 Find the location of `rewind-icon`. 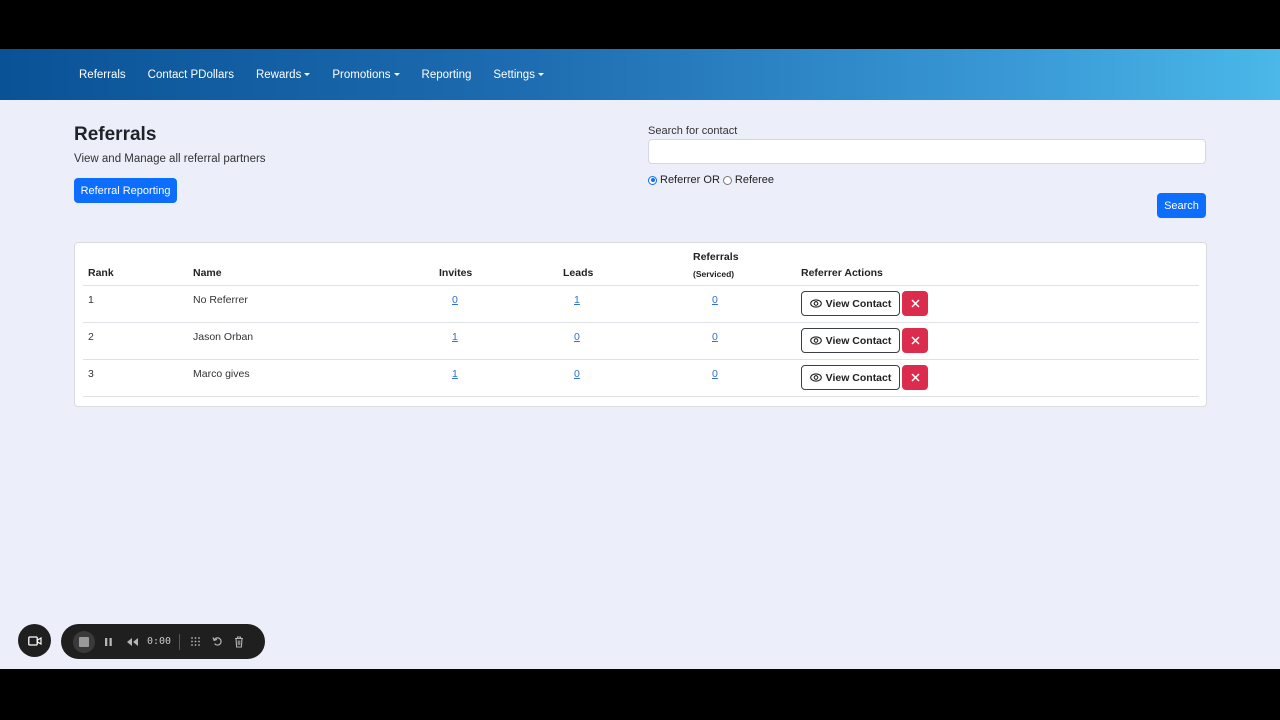

rewind-icon is located at coordinates (132, 641).